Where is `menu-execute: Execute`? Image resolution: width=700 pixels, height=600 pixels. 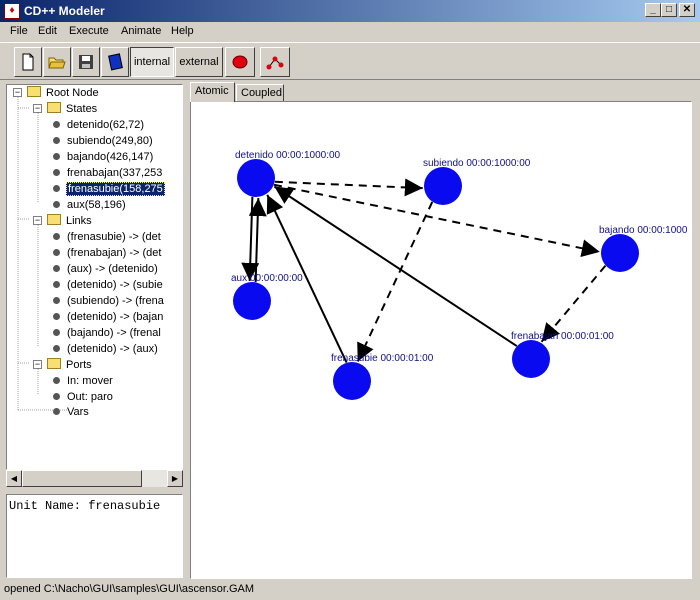
menu-execute: Execute is located at coordinates (89, 31).